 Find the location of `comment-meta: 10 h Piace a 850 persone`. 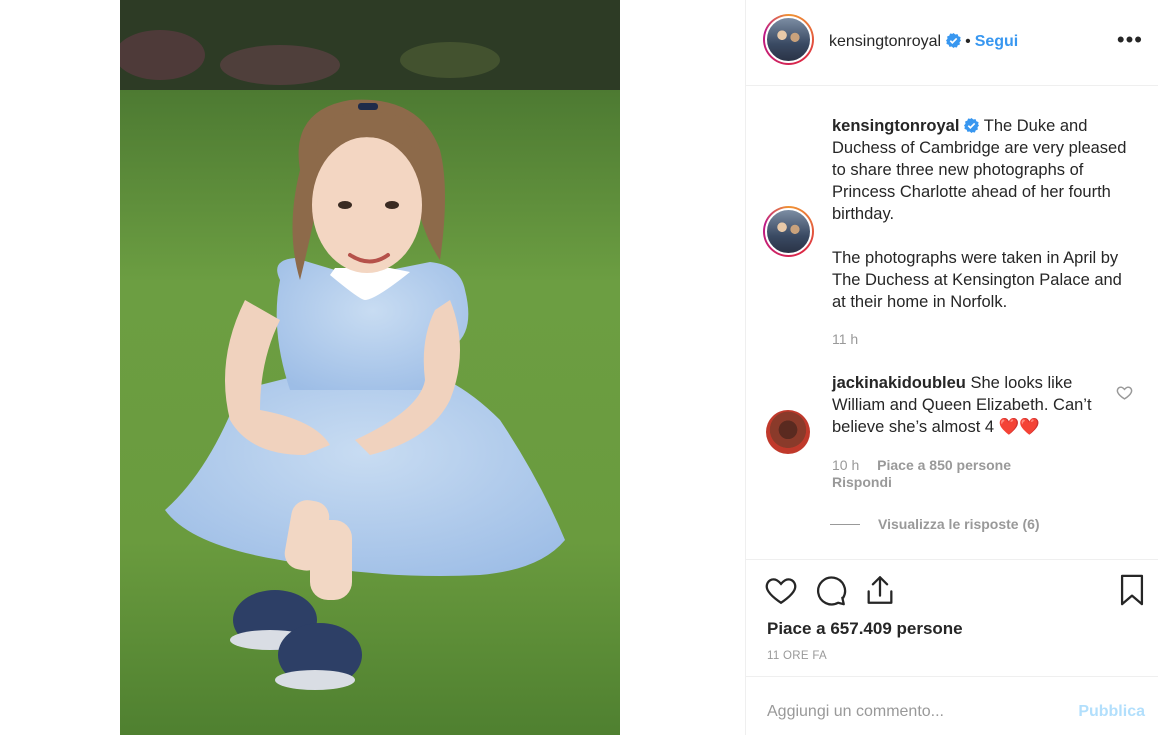

comment-meta: 10 h Piace a 850 persone is located at coordinates (928, 465).